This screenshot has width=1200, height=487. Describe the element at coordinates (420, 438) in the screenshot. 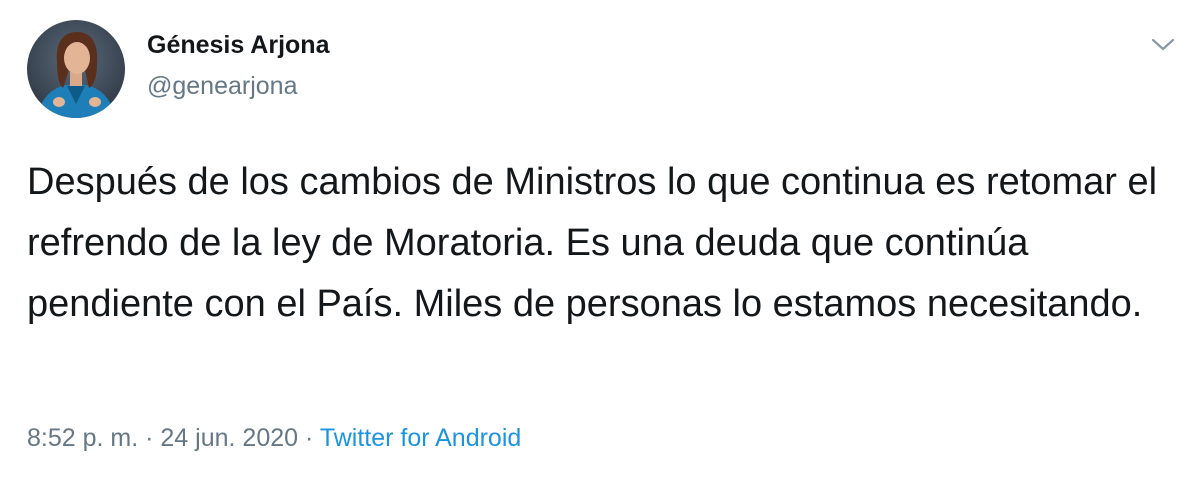

I see `tweet-source-link: Twitter for Android` at that location.